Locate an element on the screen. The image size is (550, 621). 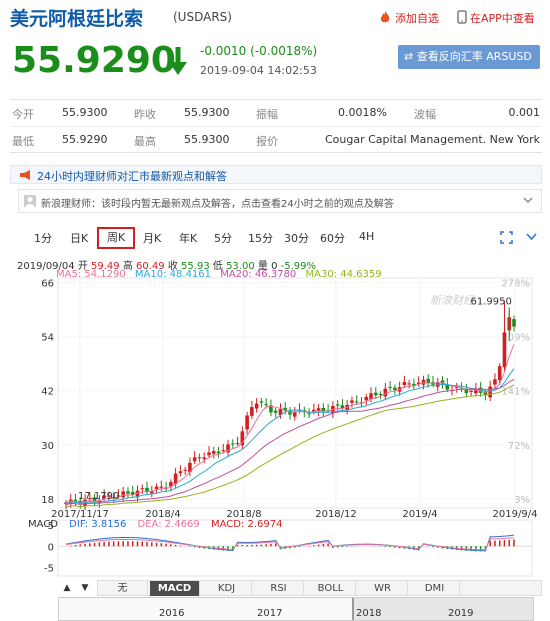
dif-label: DIF: 3.8156 is located at coordinates (98, 524).